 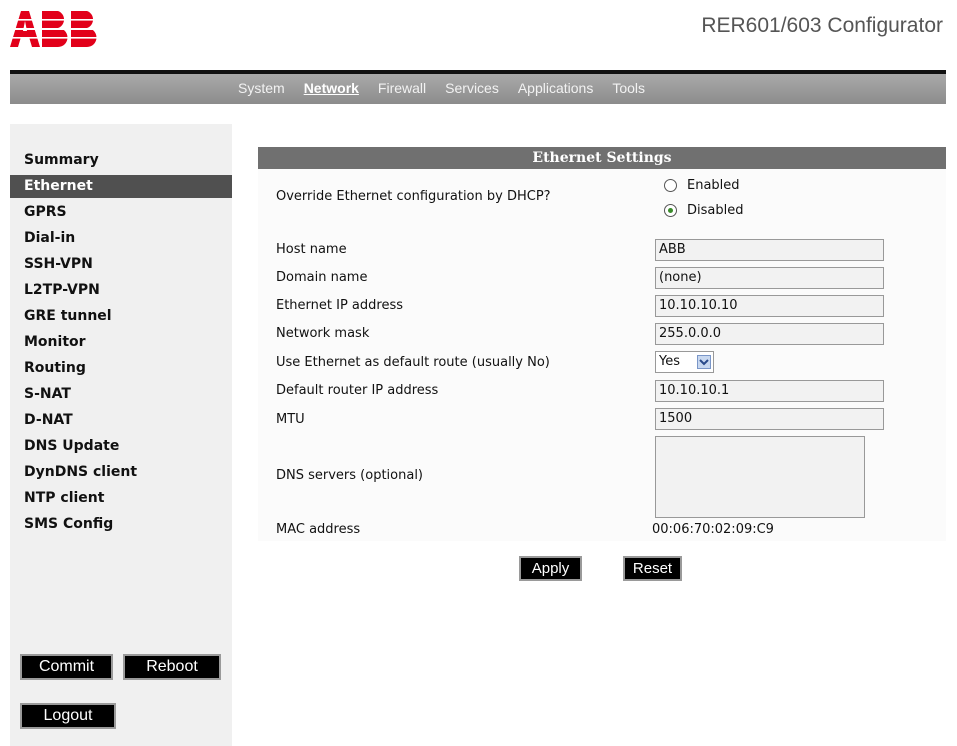 I want to click on app-title: RER601/603 Configurator, so click(x=822, y=25).